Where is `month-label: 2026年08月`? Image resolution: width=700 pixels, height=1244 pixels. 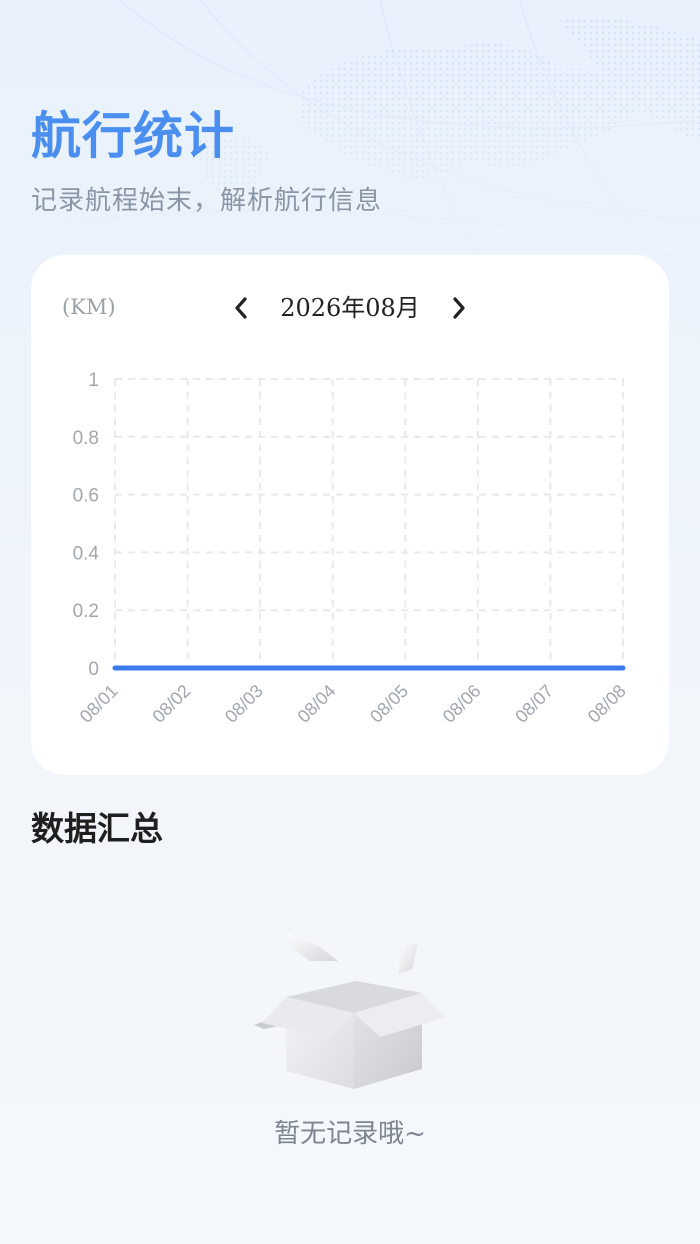
month-label: 2026年08月 is located at coordinates (350, 308).